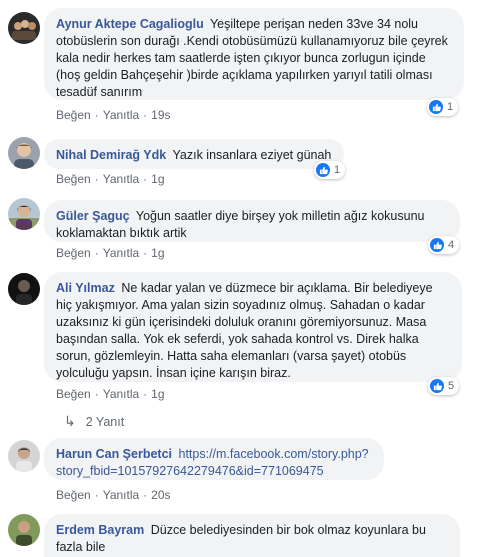  I want to click on man-field-photo-icon, so click(24, 530).